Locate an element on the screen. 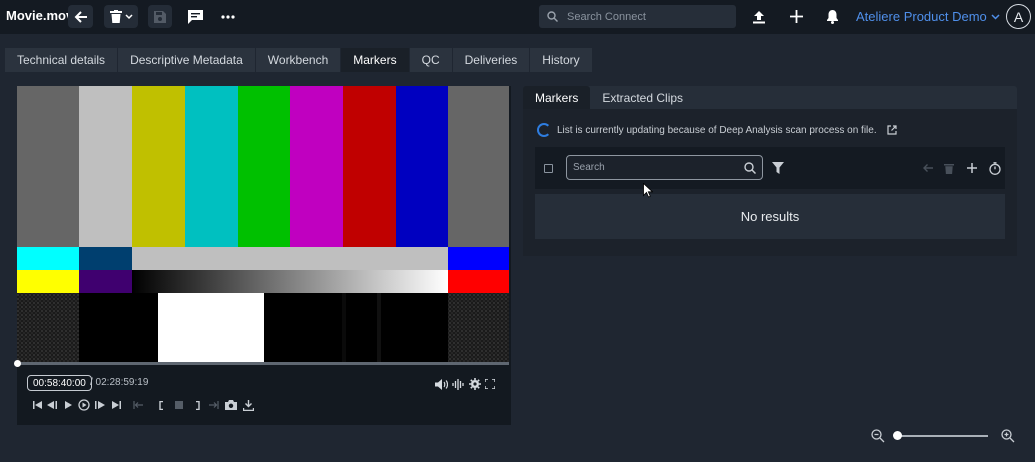  go-to-in-icon is located at coordinates (138, 405).